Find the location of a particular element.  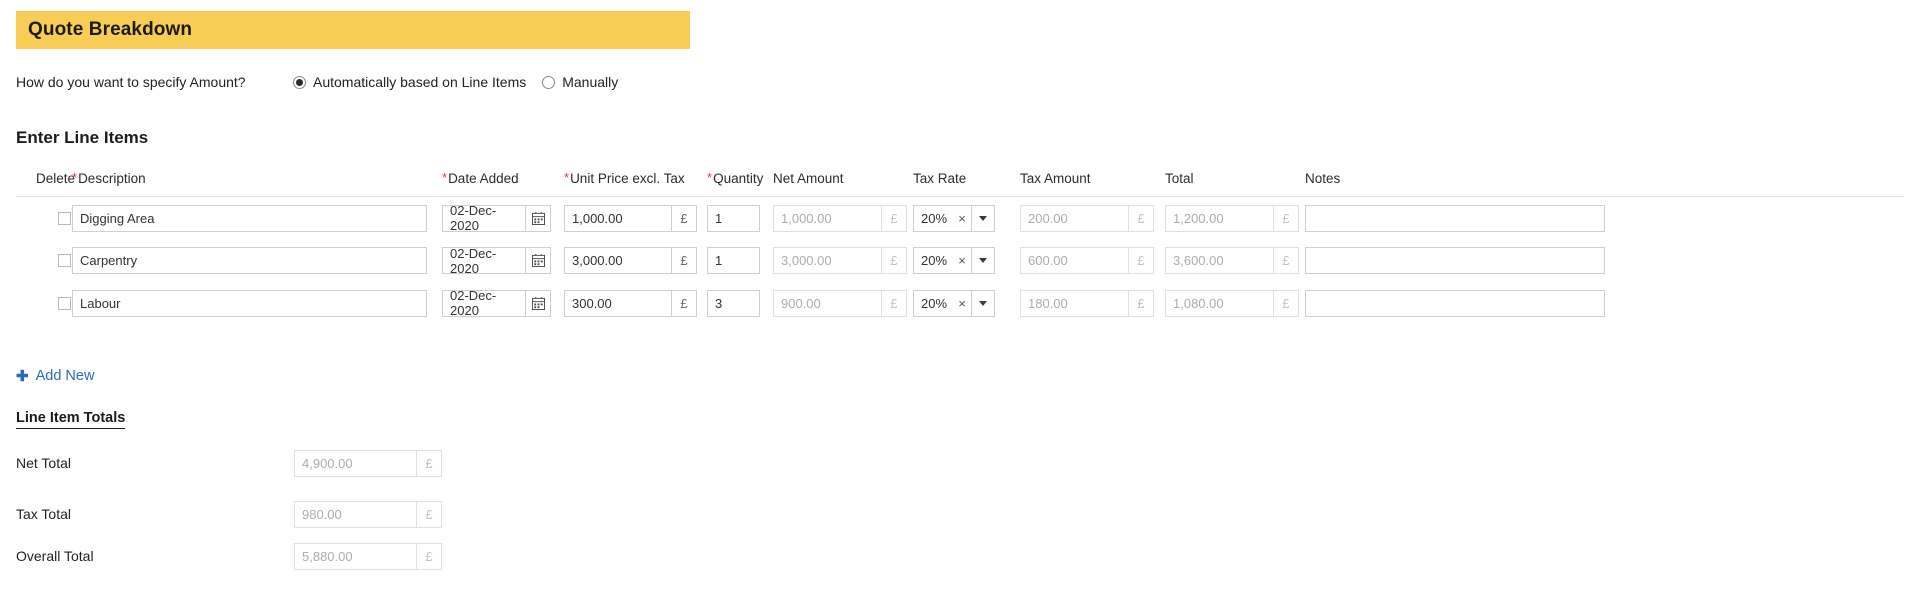

row-unit-price-cell: 1,000.00 £ is located at coordinates (635, 218).